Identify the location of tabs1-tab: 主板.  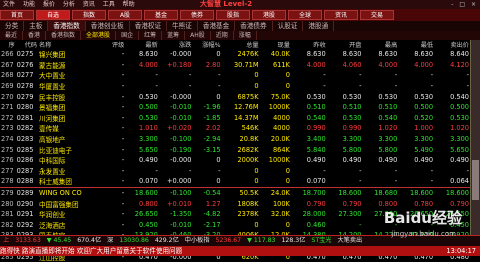
(36, 26).